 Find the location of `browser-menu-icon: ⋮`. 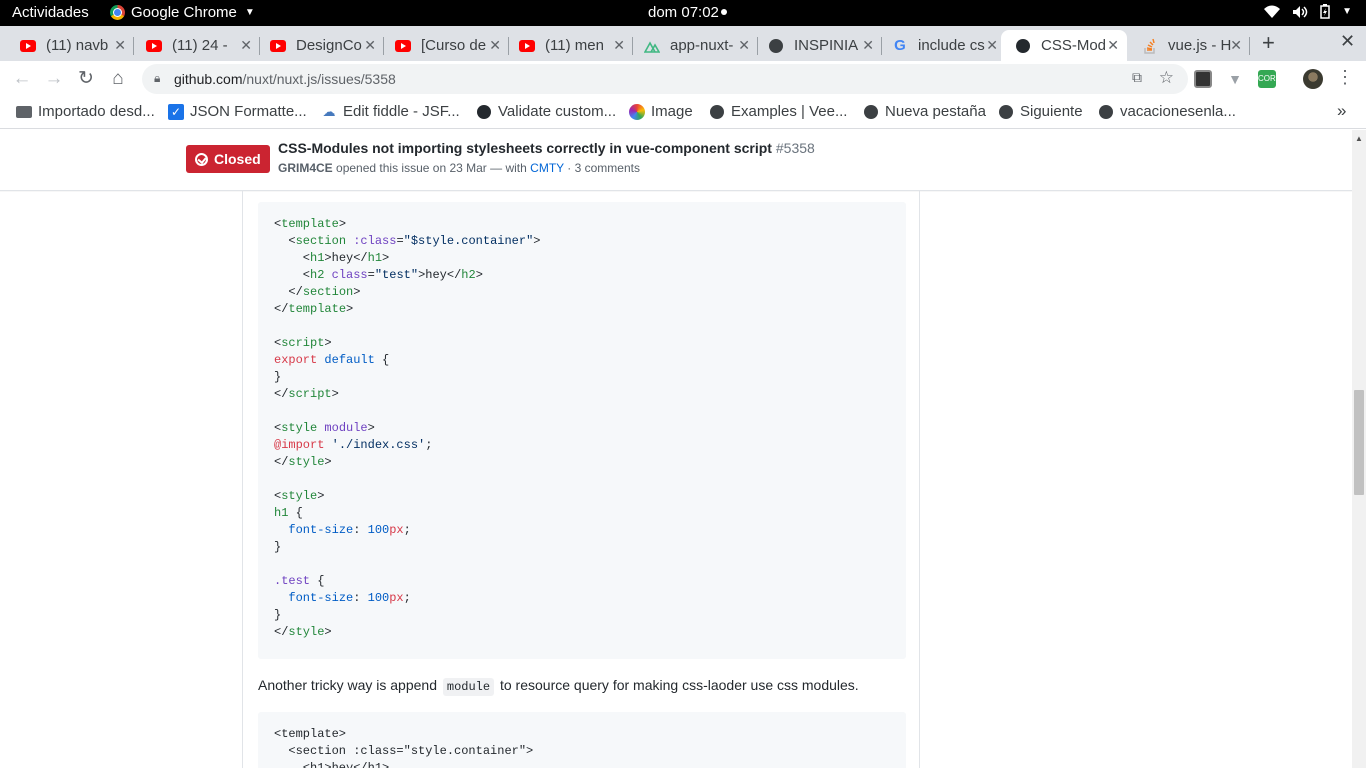

browser-menu-icon: ⋮ is located at coordinates (1345, 77).